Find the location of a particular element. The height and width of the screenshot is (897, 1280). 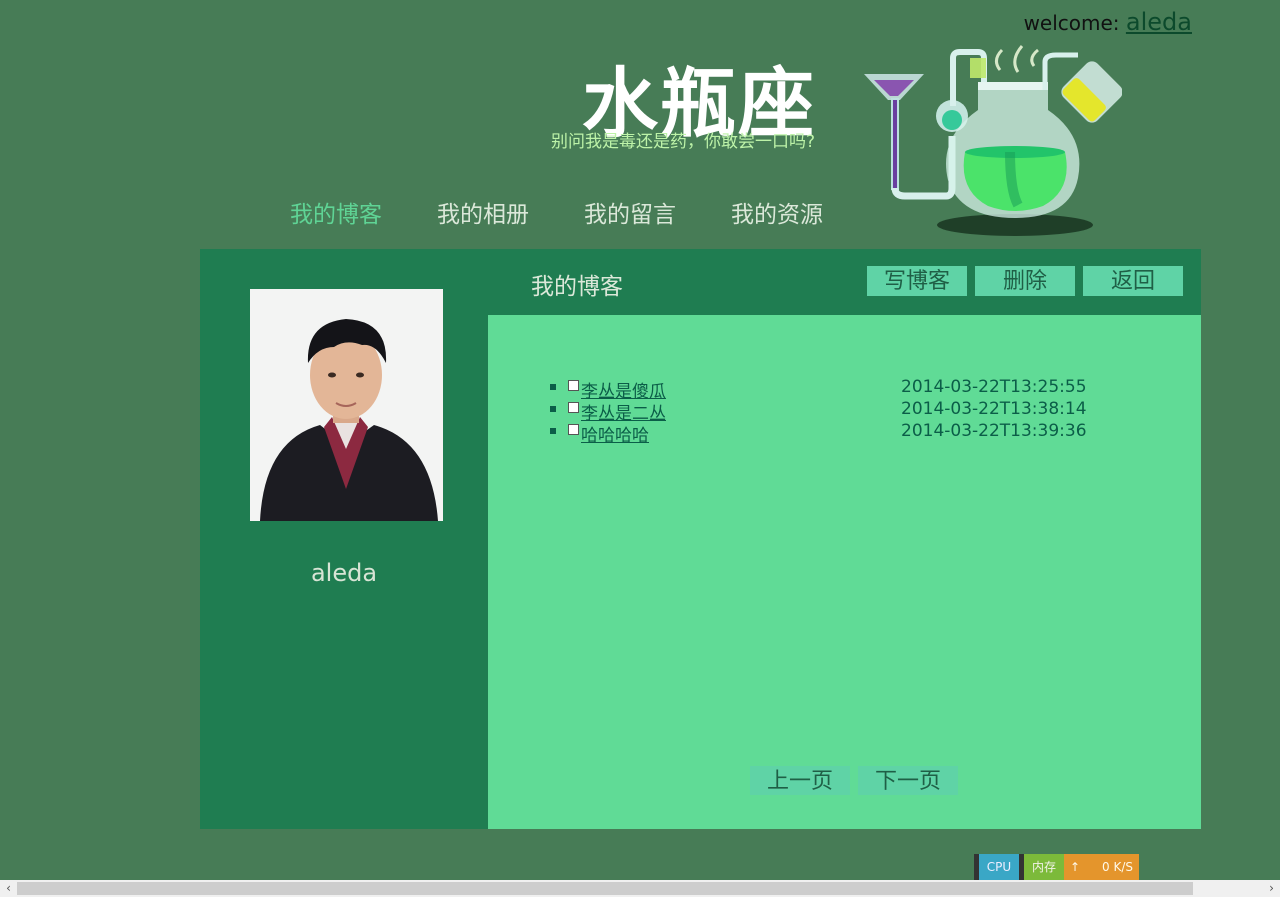

post-time: 2014-03-22T13:39:36 is located at coordinates (994, 431).